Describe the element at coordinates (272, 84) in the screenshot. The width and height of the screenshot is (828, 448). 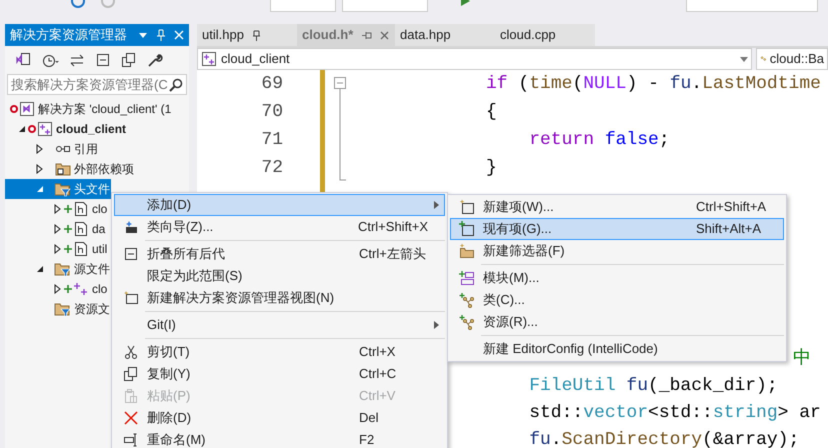
I see `line-number: 69` at that location.